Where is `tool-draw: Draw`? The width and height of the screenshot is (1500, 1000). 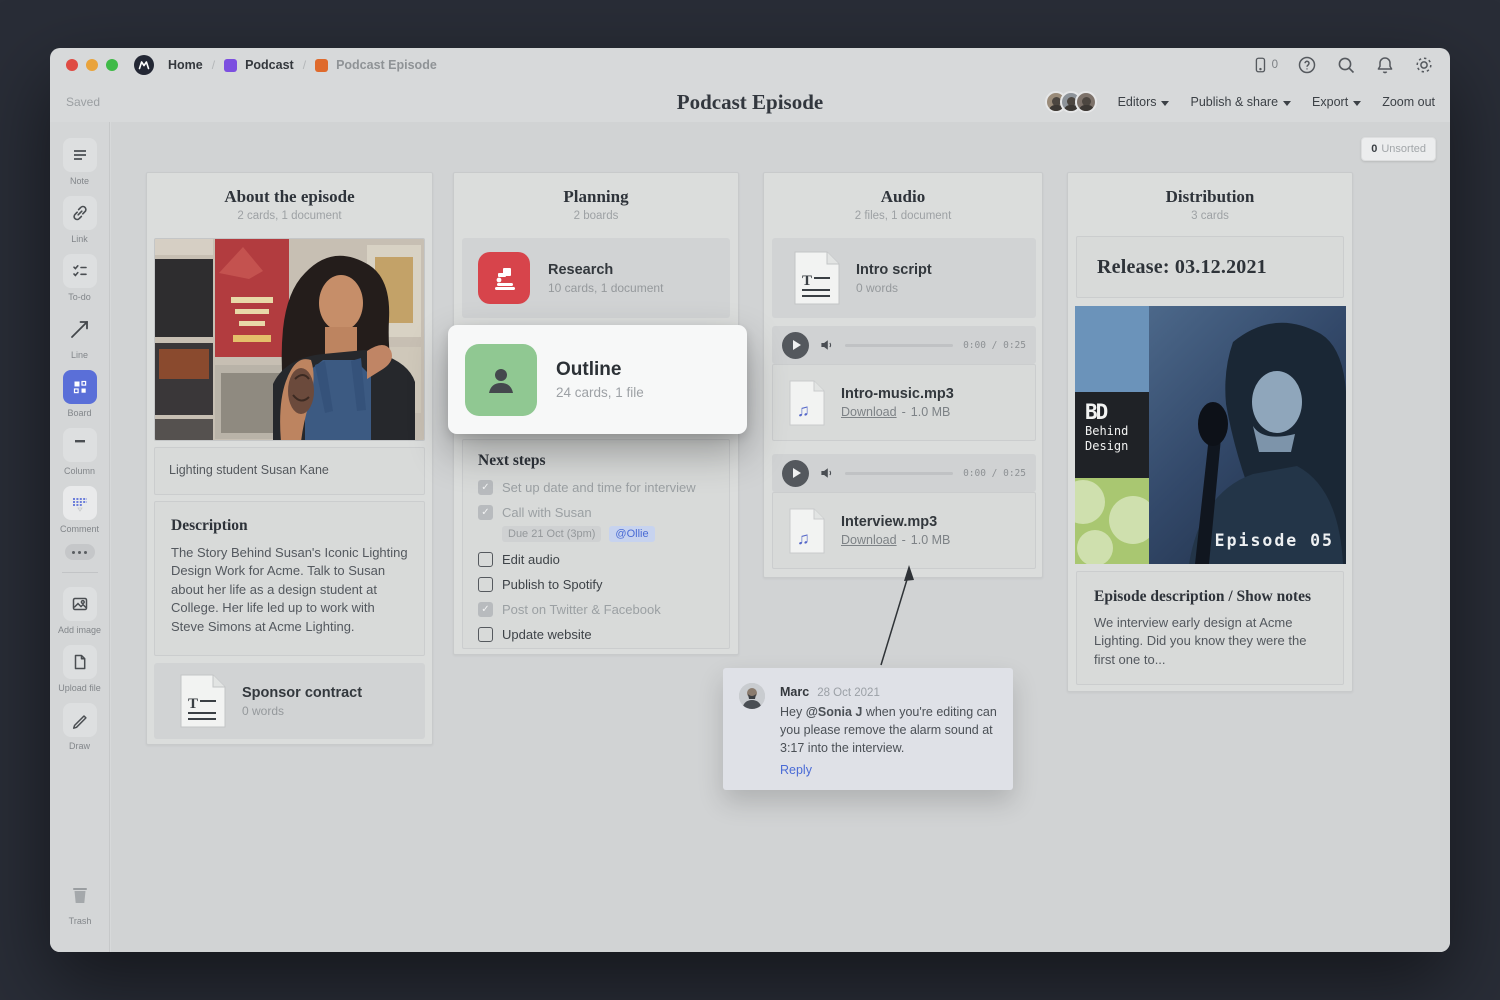
tool-draw: Draw is located at coordinates (79, 727).